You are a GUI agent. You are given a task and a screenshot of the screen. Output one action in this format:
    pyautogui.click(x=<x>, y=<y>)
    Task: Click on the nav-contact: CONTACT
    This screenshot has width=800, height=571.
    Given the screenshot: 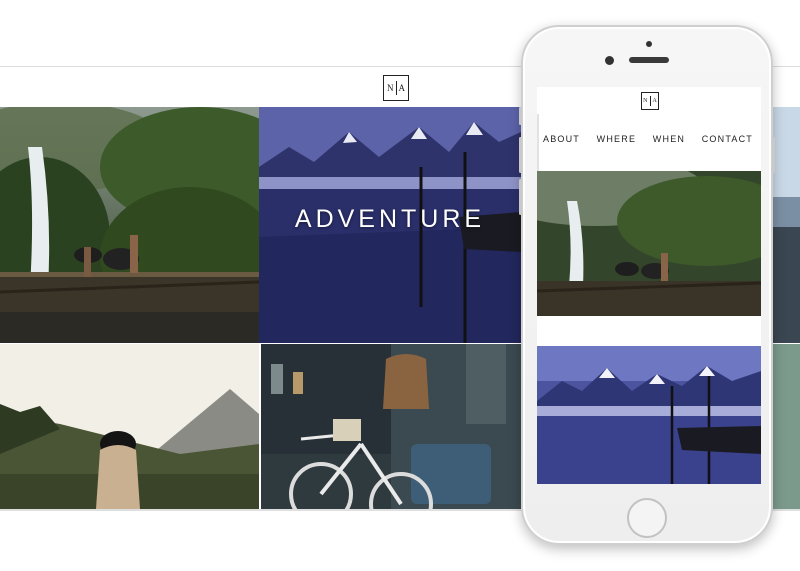 What is the action you would take?
    pyautogui.click(x=727, y=139)
    